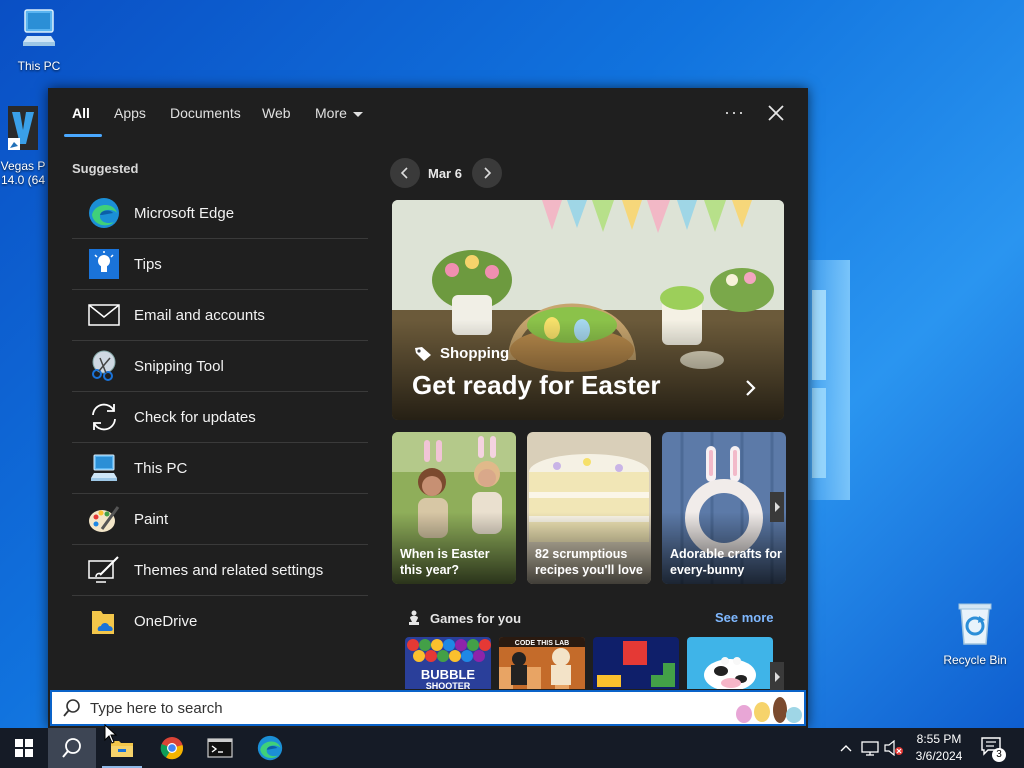 This screenshot has width=1024, height=768. I want to click on suggested-item-label: OneDrive, so click(166, 621).